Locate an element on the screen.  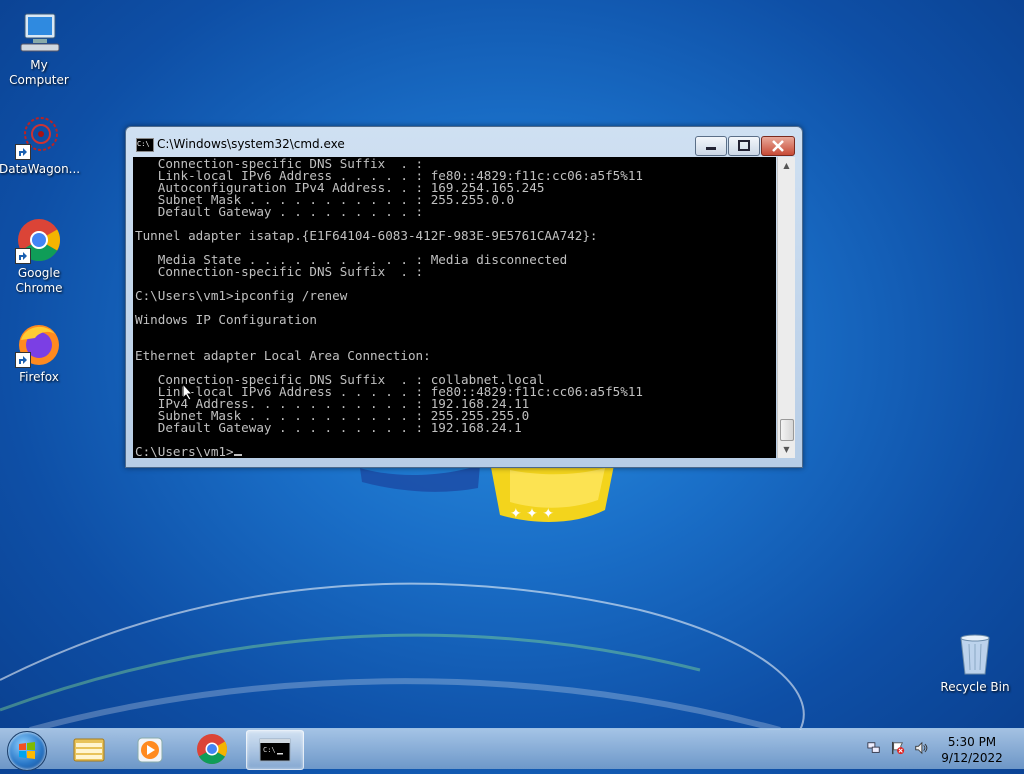
cmd-icon: C:\ is located at coordinates (275, 750).